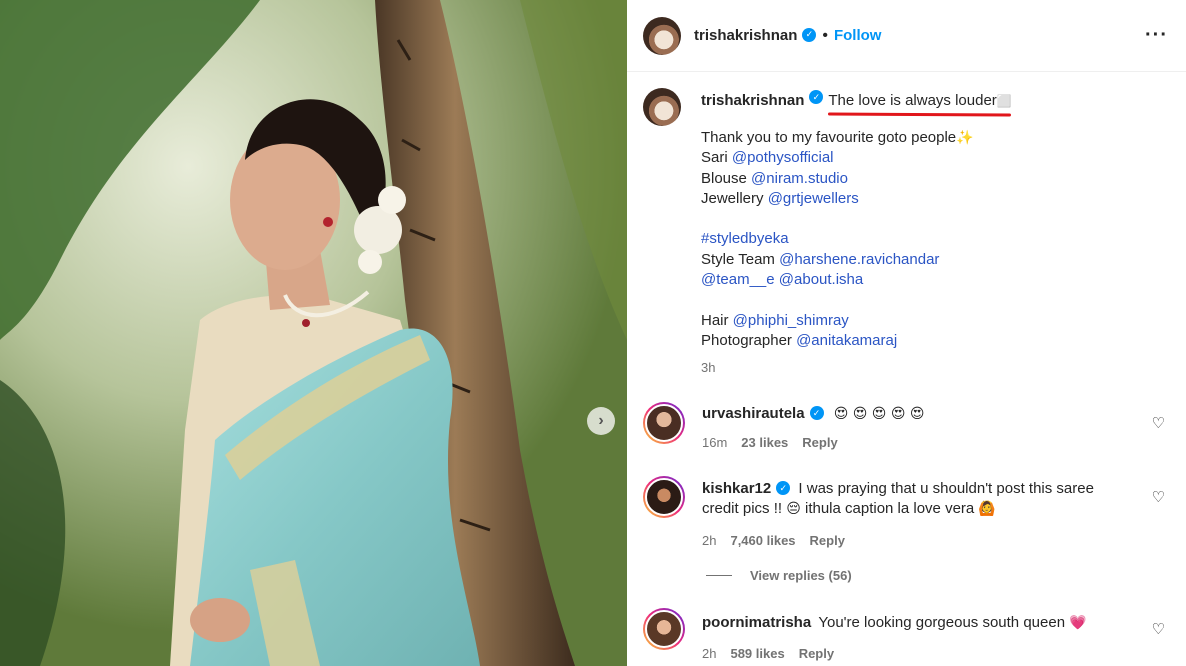 This screenshot has width=1186, height=666. I want to click on author-avatar, so click(662, 35).